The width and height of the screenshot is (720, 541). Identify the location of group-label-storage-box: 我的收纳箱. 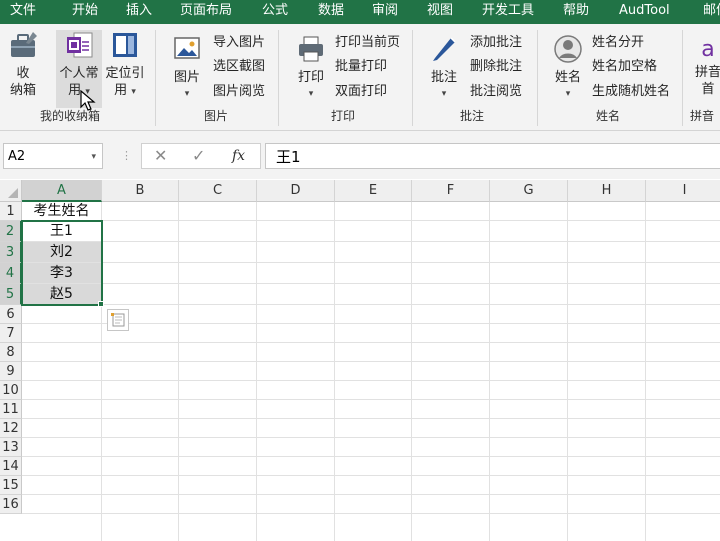
(70, 116).